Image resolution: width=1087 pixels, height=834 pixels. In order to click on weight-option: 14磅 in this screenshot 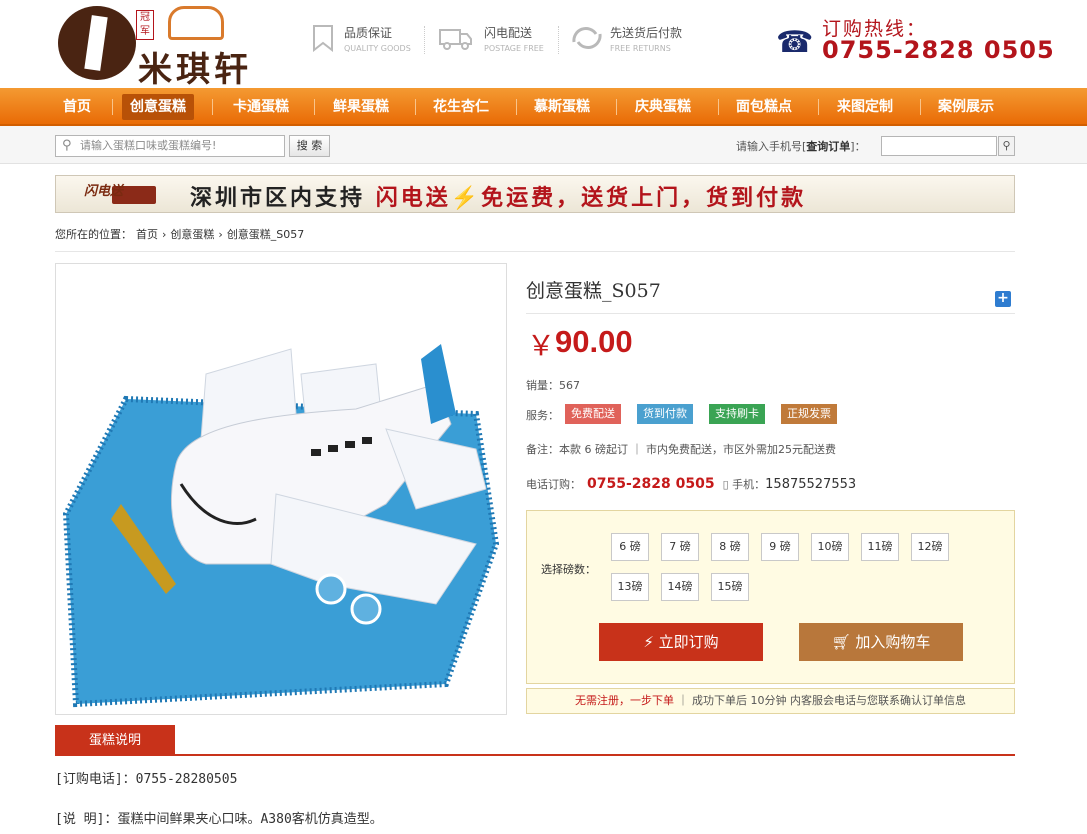, I will do `click(680, 587)`.